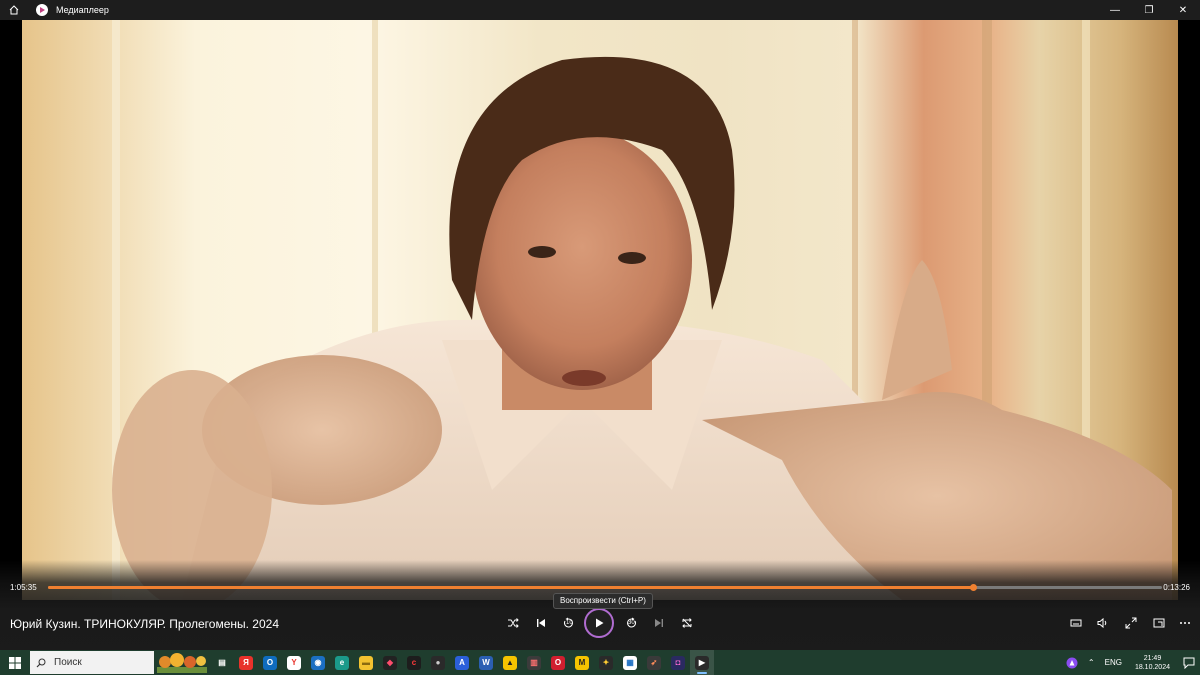  What do you see at coordinates (1115, 10) in the screenshot?
I see `minimize-button: —` at bounding box center [1115, 10].